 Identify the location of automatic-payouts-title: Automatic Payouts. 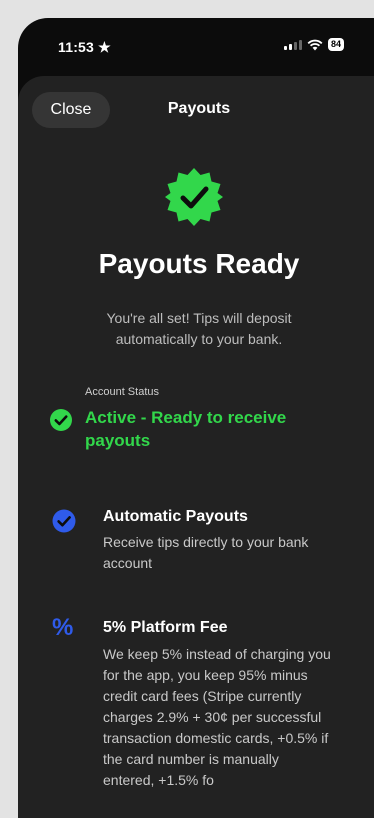
(175, 516).